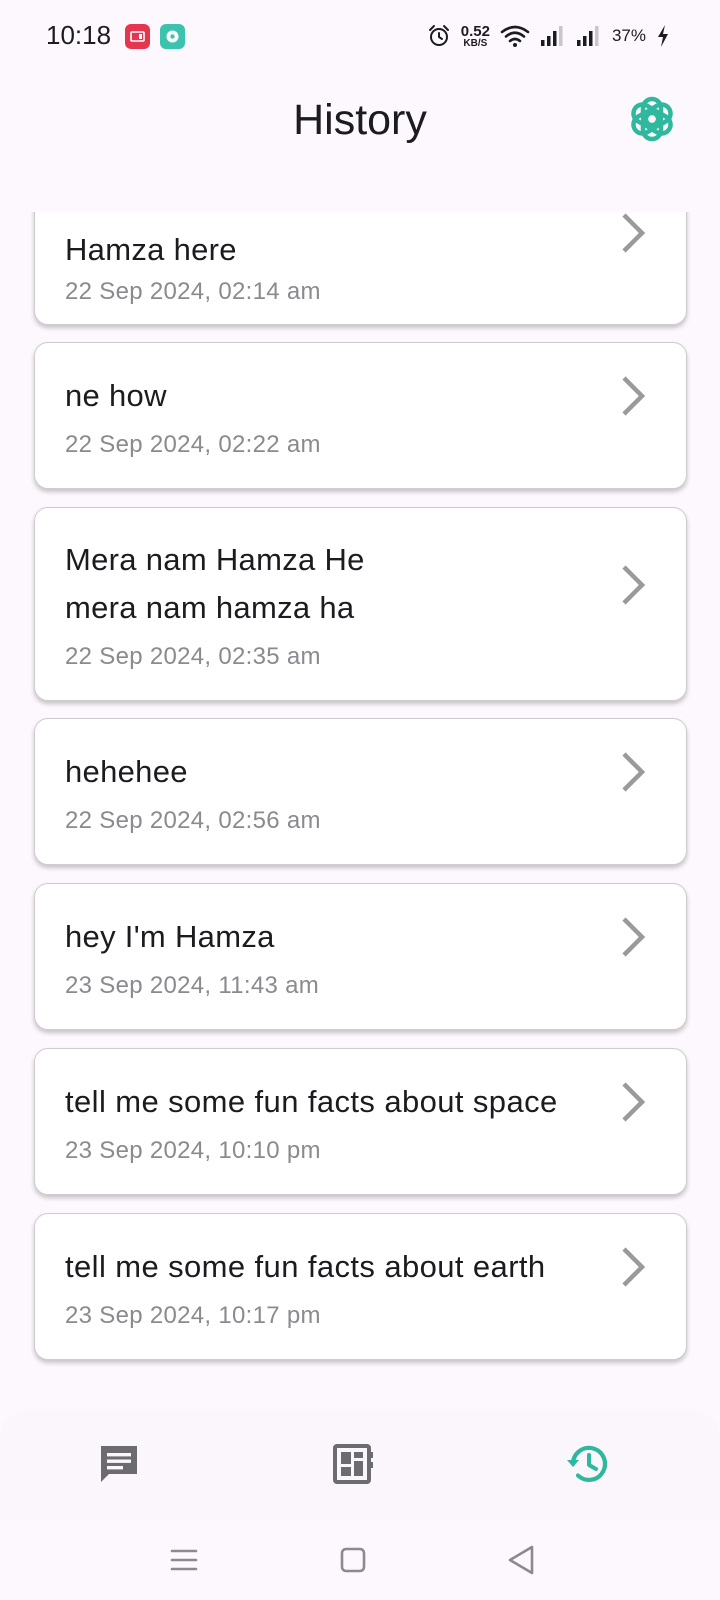 Image resolution: width=720 pixels, height=1600 pixels. I want to click on wifi-icon, so click(515, 36).